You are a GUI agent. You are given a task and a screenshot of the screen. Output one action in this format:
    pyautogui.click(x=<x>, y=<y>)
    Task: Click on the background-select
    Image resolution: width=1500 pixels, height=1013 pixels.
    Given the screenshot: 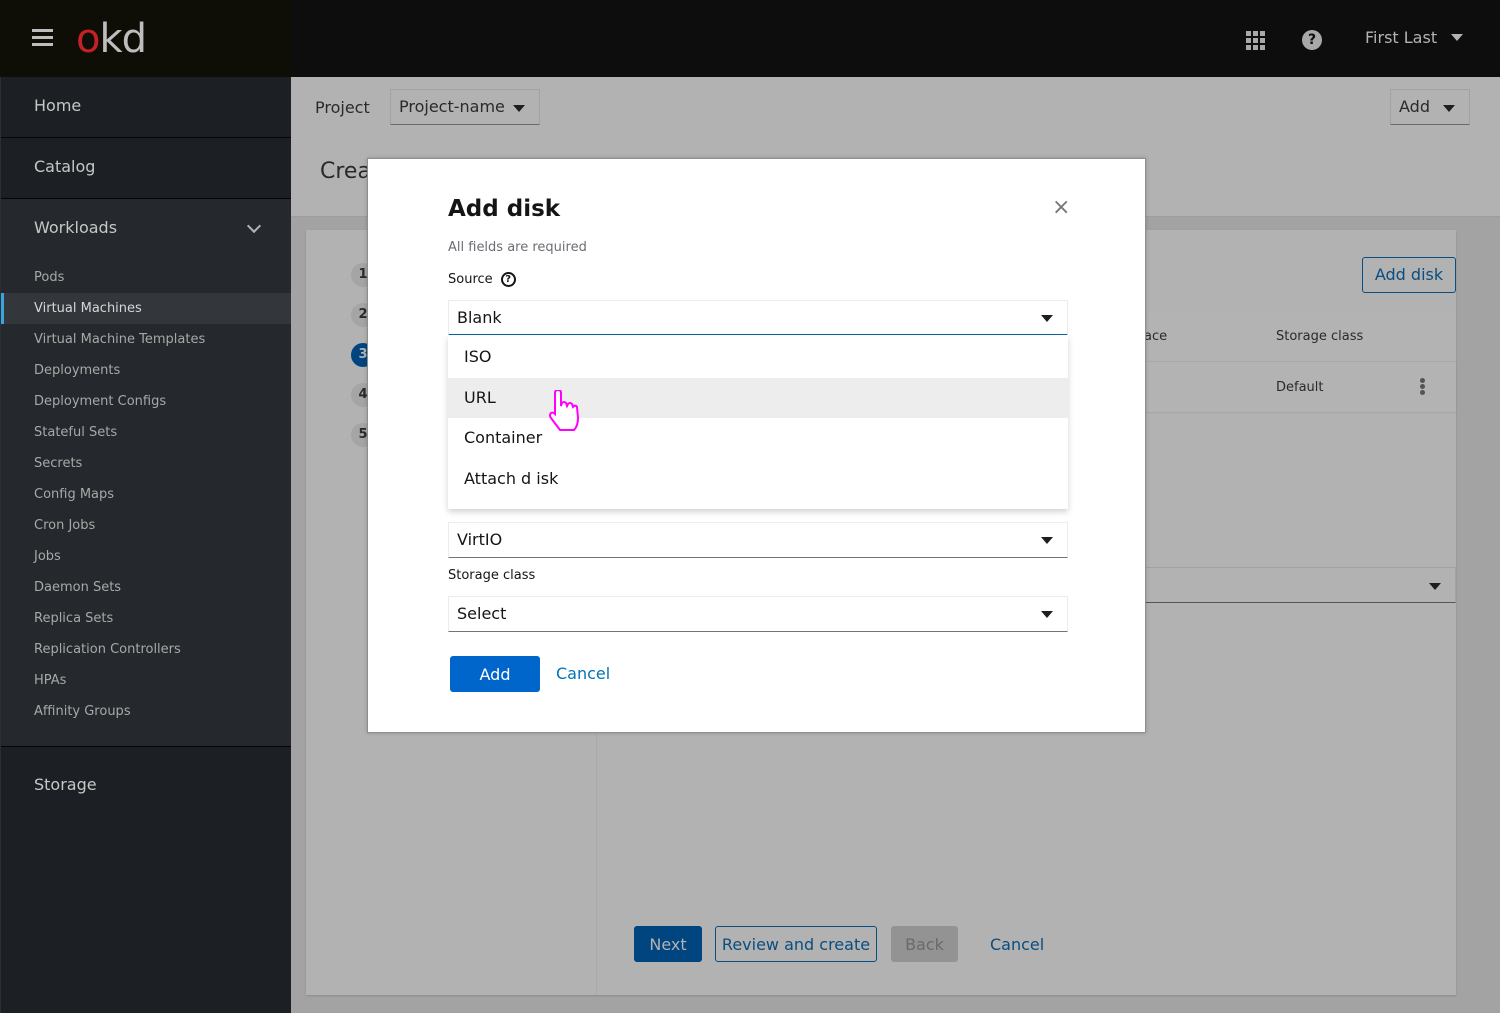 What is the action you would take?
    pyautogui.click(x=1300, y=585)
    